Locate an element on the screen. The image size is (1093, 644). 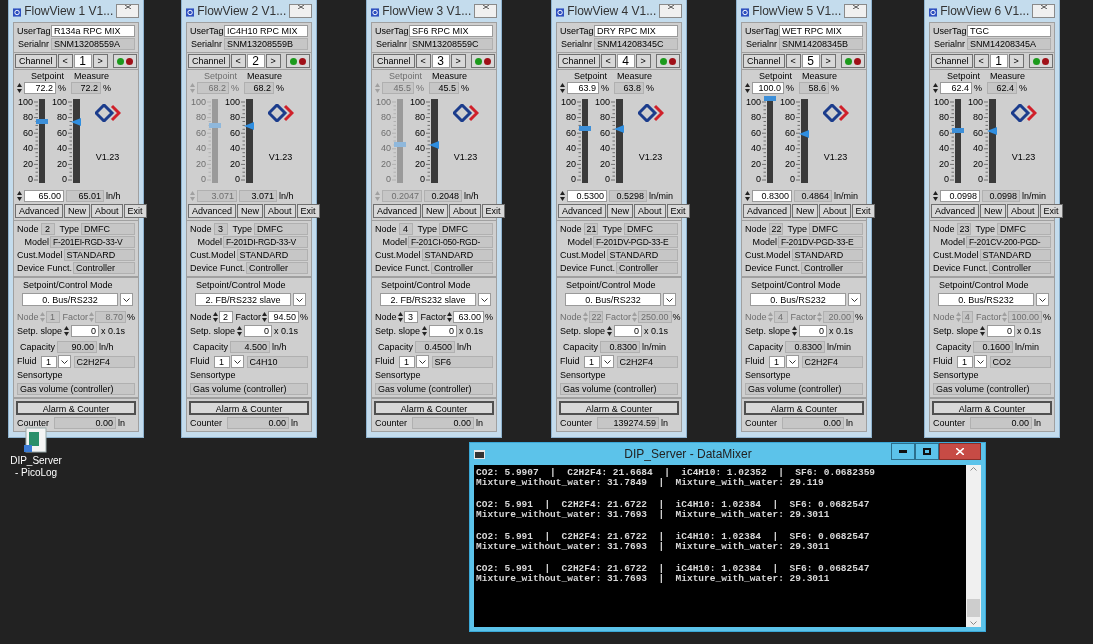
flow-setpoint-field: 0.8300 is located at coordinates (772, 196).